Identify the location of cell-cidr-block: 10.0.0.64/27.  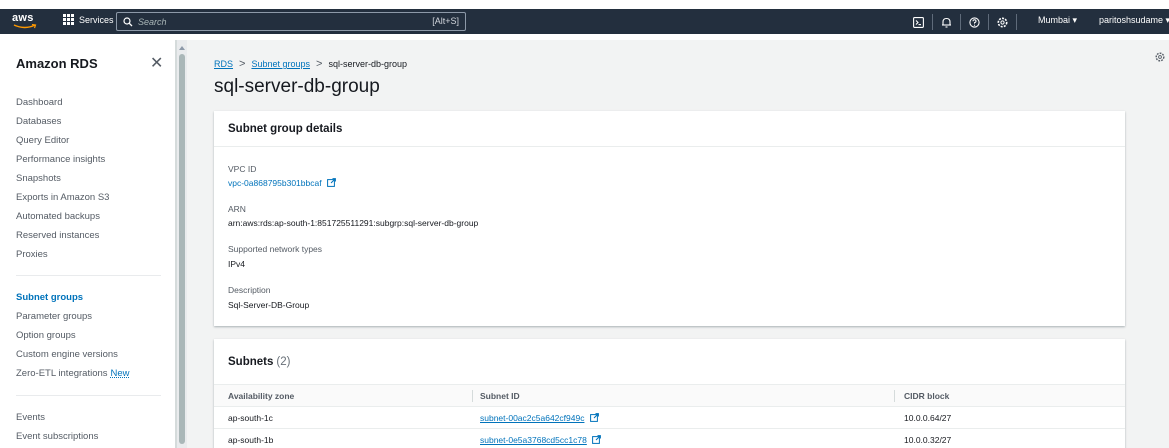
(928, 418).